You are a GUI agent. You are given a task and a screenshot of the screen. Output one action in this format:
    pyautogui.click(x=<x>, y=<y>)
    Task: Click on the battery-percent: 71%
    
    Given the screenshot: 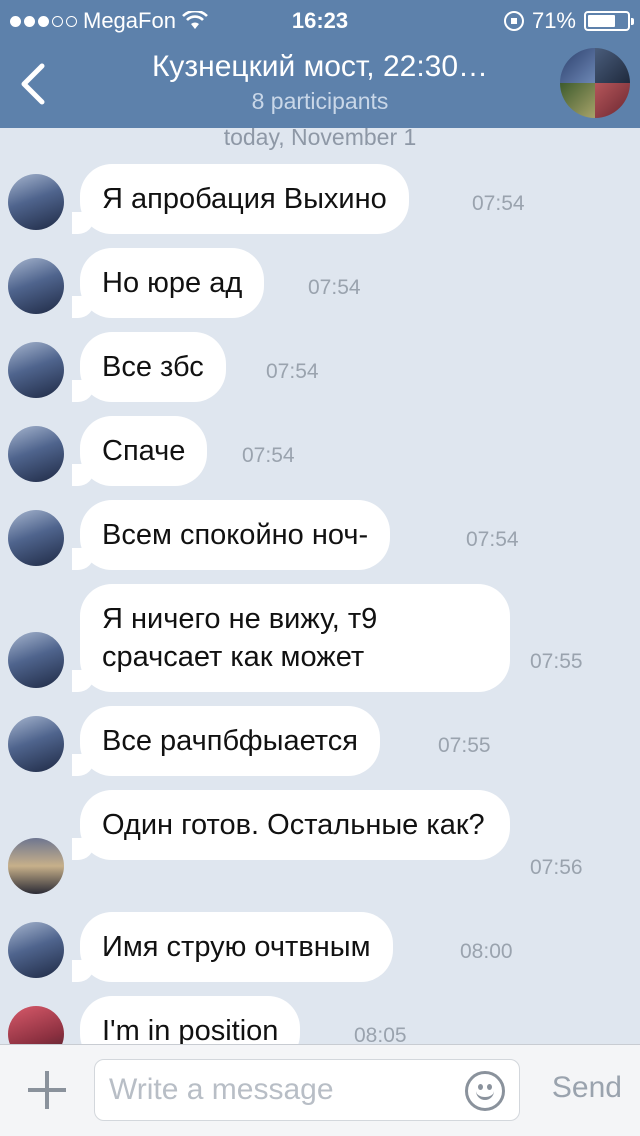 What is the action you would take?
    pyautogui.click(x=553, y=20)
    